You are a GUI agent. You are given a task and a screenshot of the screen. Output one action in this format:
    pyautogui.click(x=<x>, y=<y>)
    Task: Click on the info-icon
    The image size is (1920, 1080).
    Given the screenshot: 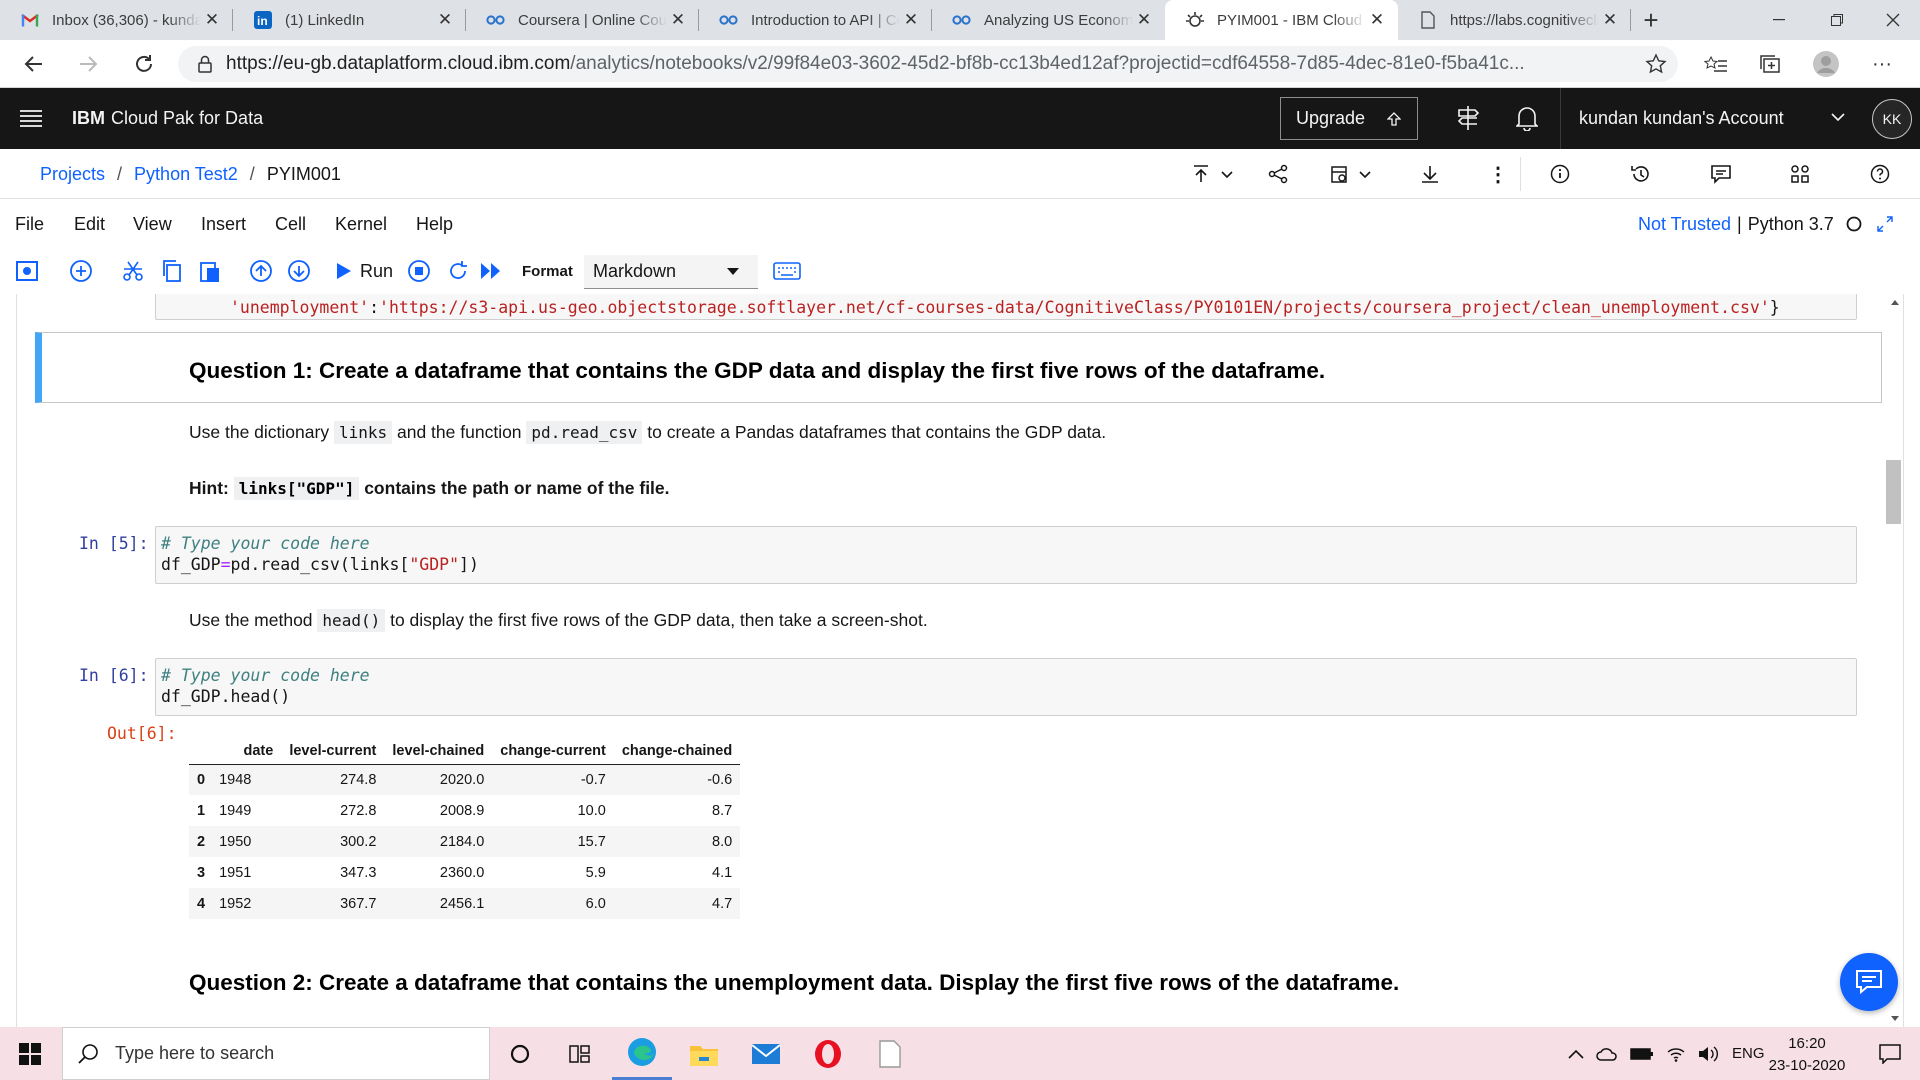 What is the action you would take?
    pyautogui.click(x=1560, y=174)
    